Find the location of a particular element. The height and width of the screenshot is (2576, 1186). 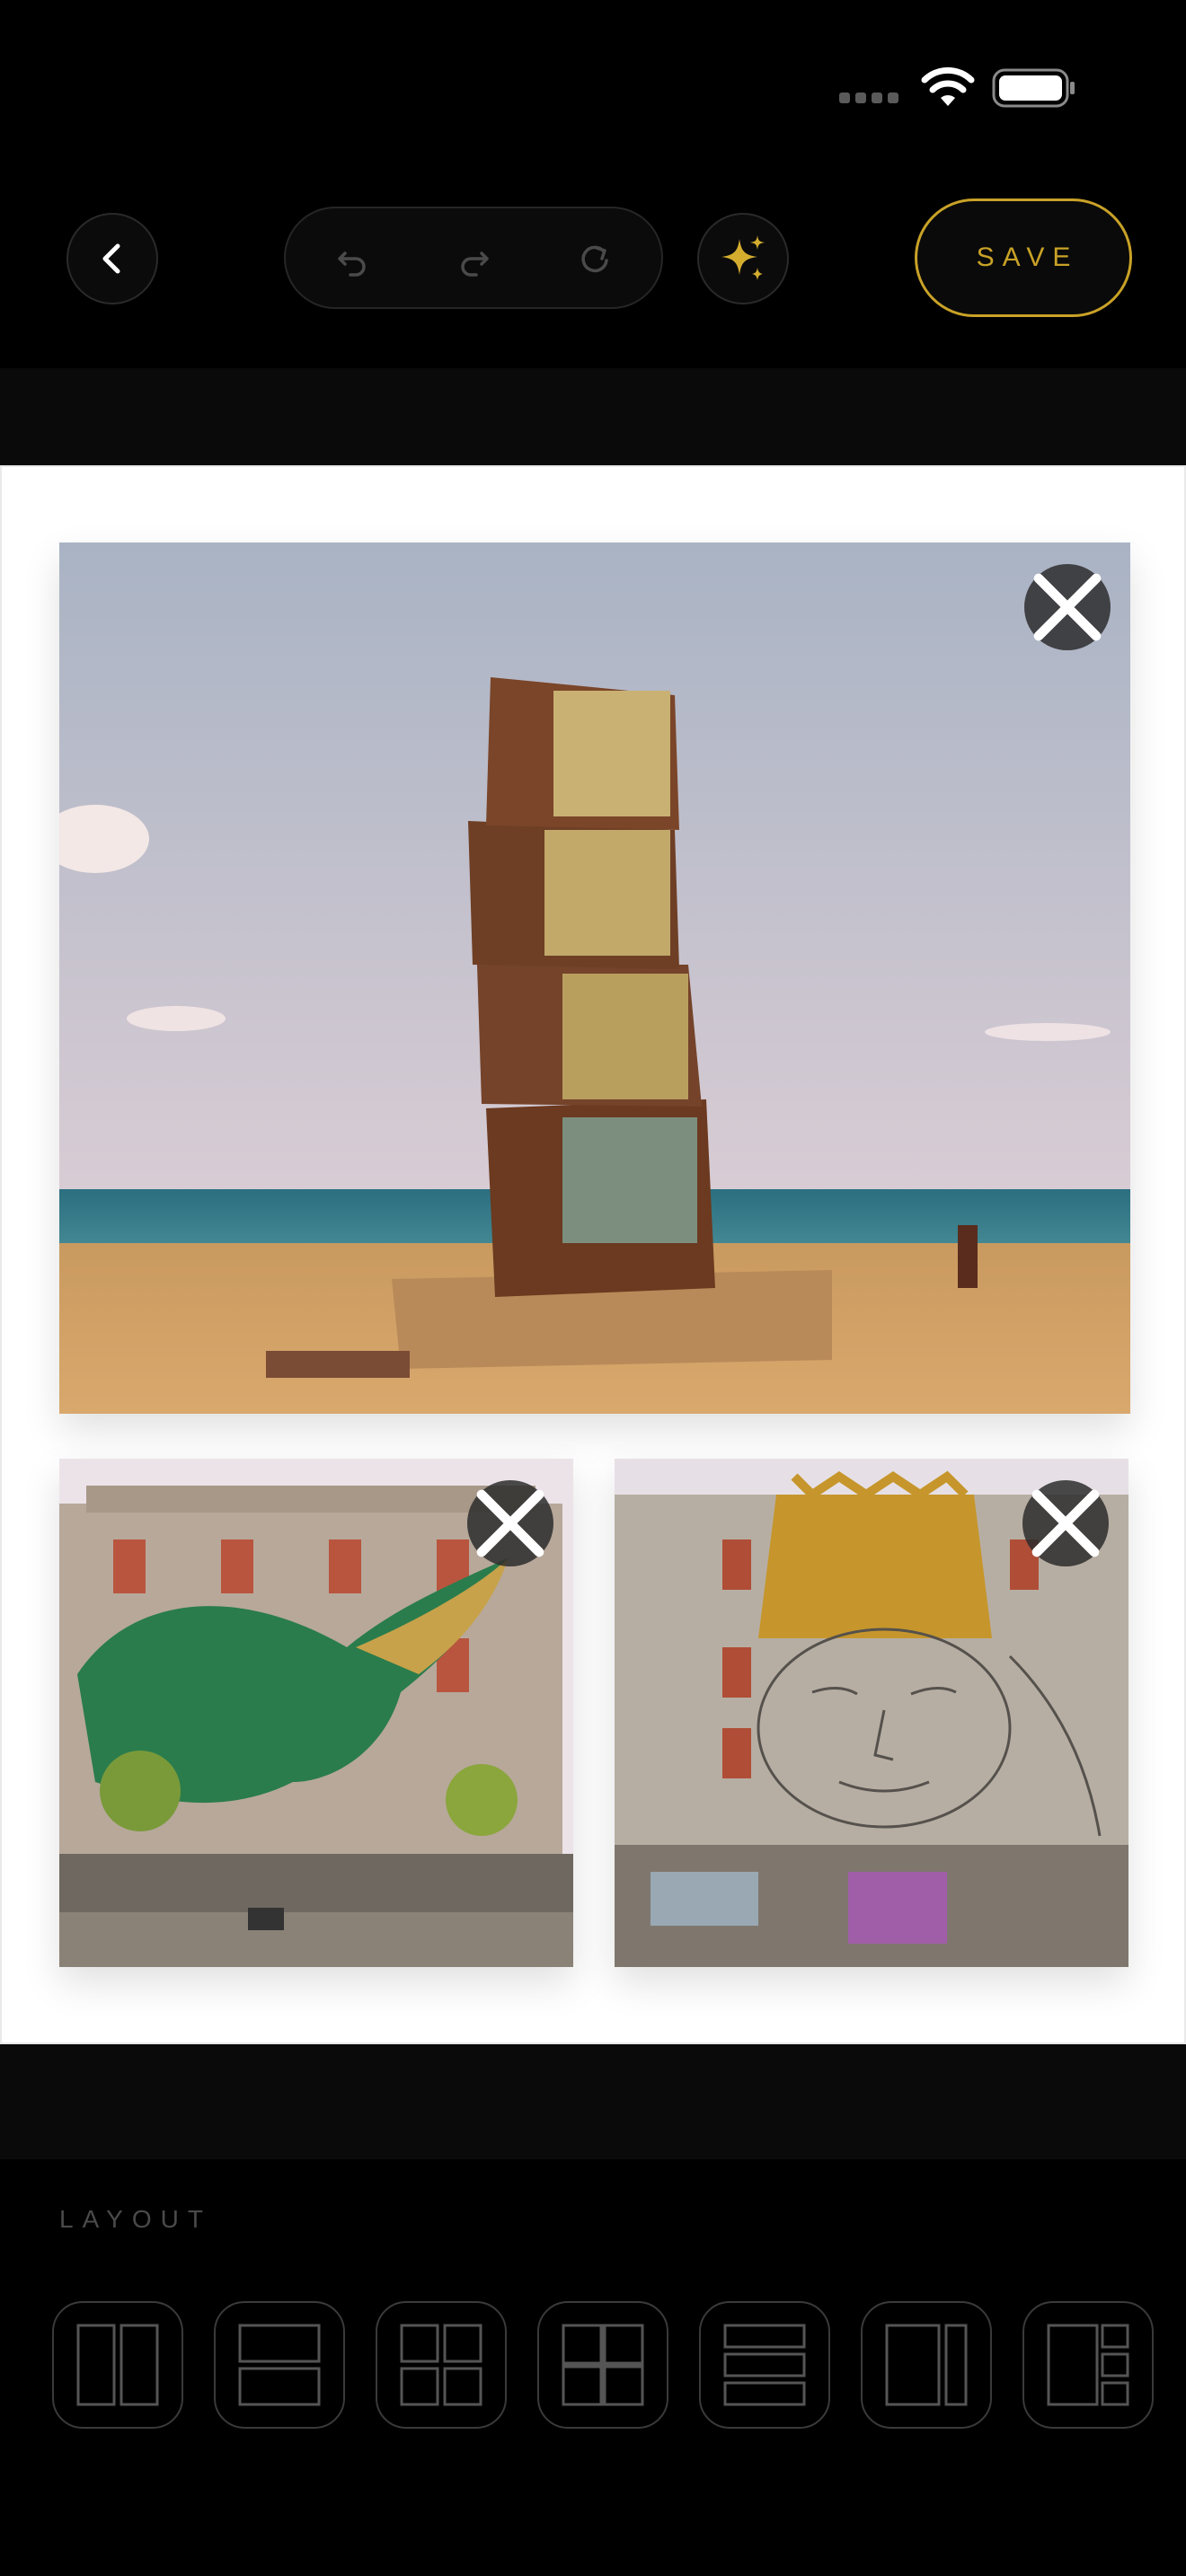

sparkles-icon is located at coordinates (743, 257).